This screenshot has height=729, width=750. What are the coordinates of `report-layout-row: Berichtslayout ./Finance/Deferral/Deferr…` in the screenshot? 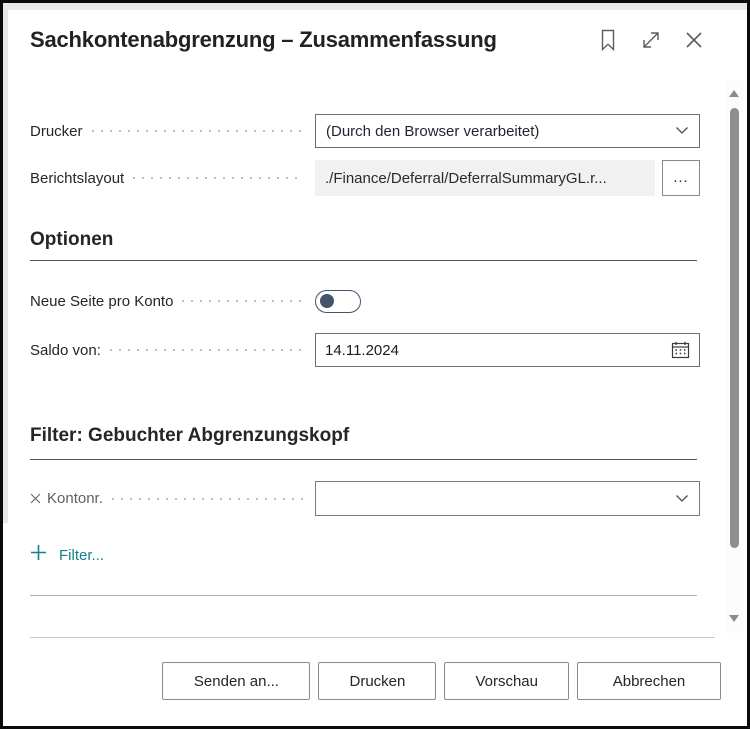 It's located at (365, 178).